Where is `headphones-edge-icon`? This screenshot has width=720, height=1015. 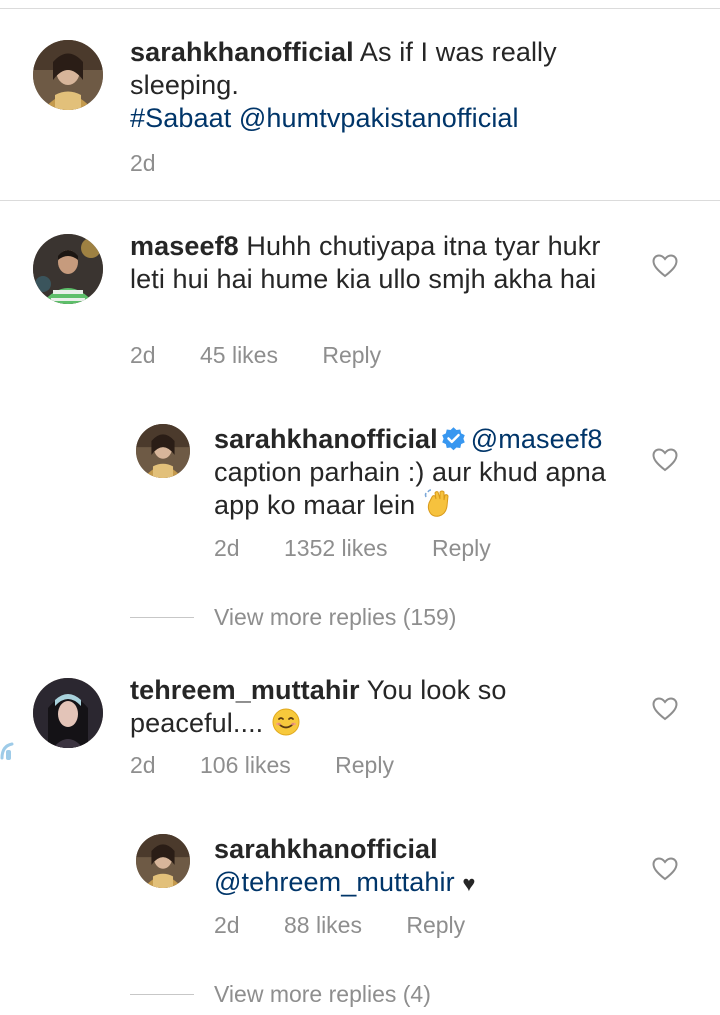
headphones-edge-icon is located at coordinates (9, 746).